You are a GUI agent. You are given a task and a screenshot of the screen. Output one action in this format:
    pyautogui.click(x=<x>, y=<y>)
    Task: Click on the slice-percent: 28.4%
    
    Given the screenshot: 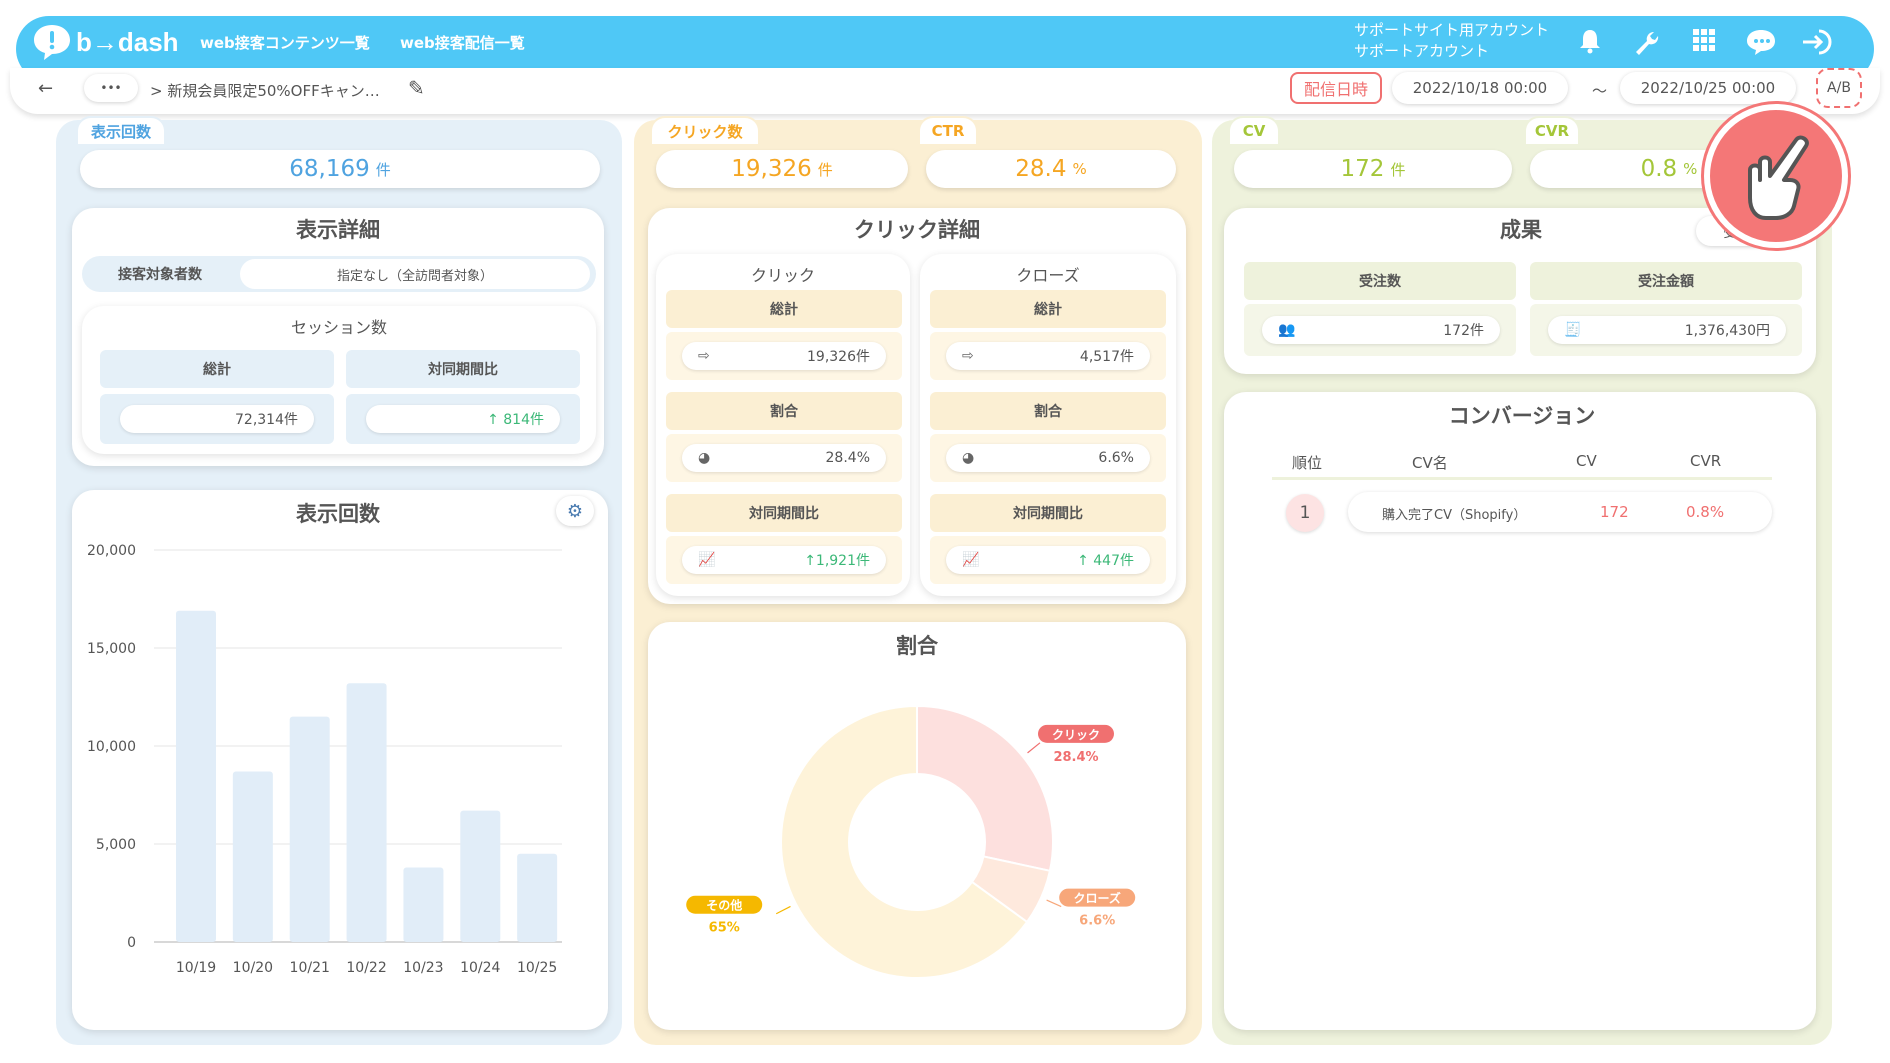 What is the action you would take?
    pyautogui.click(x=1075, y=757)
    